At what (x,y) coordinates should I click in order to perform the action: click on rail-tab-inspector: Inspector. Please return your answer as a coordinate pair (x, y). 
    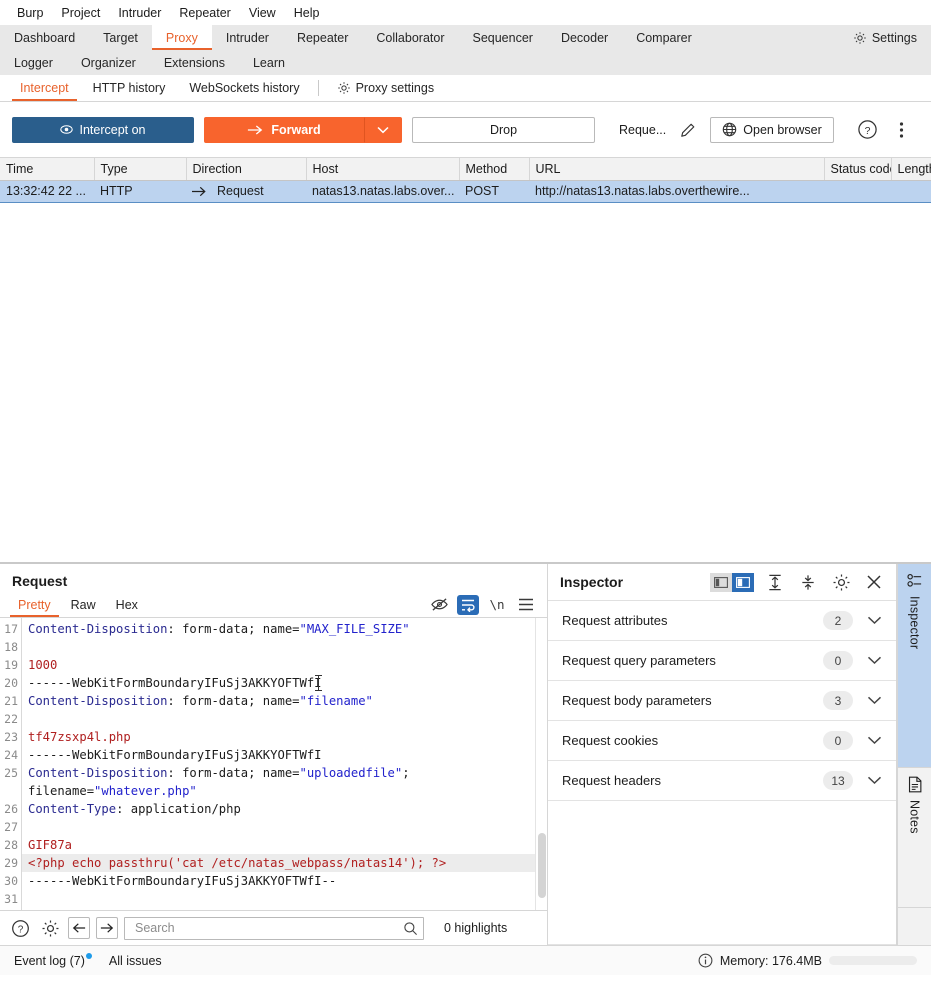
    Looking at the image, I should click on (914, 666).